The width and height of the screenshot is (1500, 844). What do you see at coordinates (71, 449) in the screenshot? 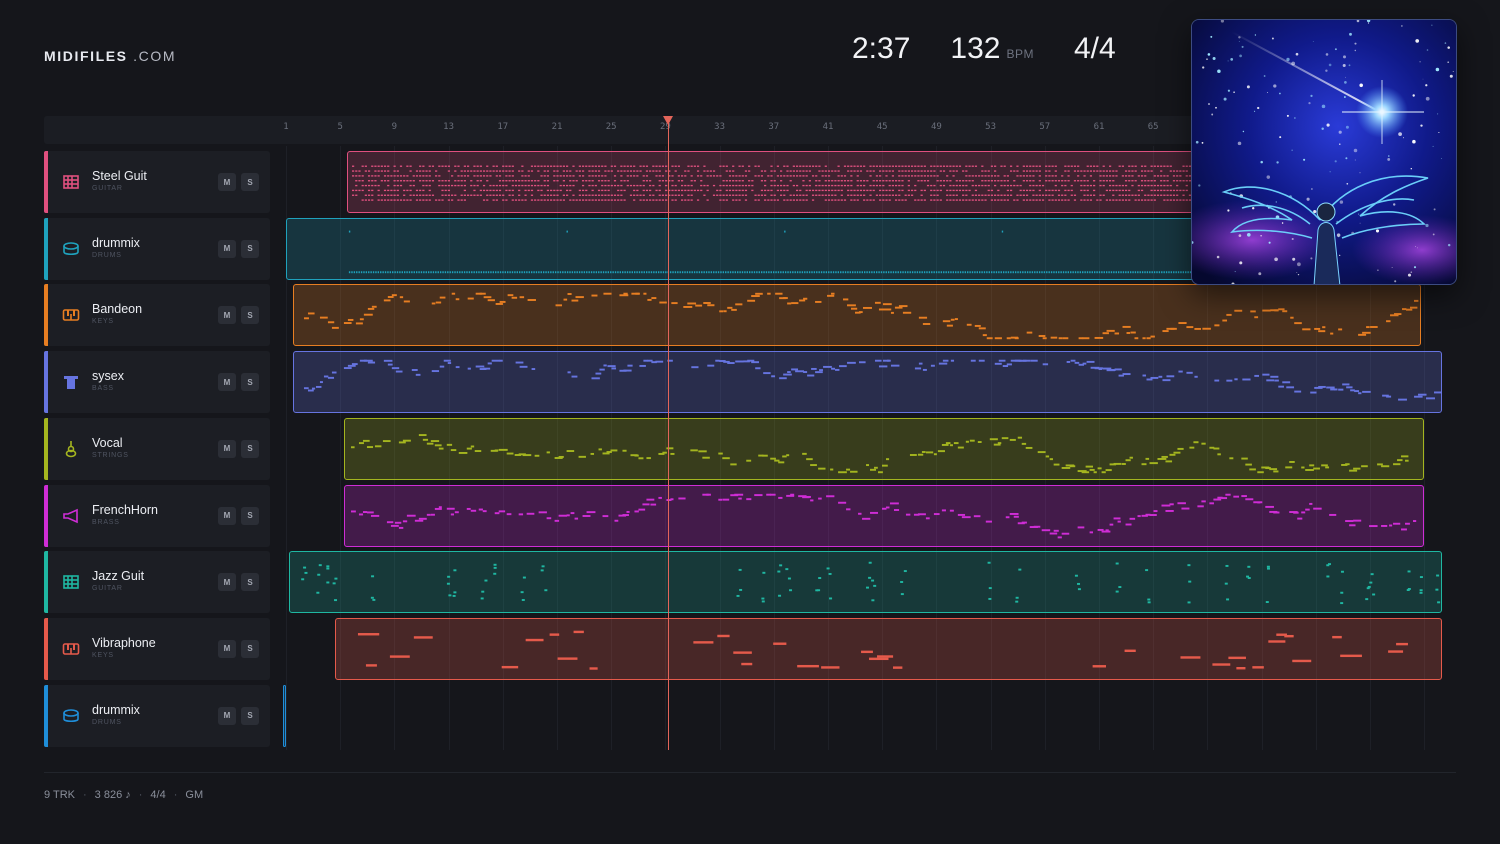
I see `strings-icon` at bounding box center [71, 449].